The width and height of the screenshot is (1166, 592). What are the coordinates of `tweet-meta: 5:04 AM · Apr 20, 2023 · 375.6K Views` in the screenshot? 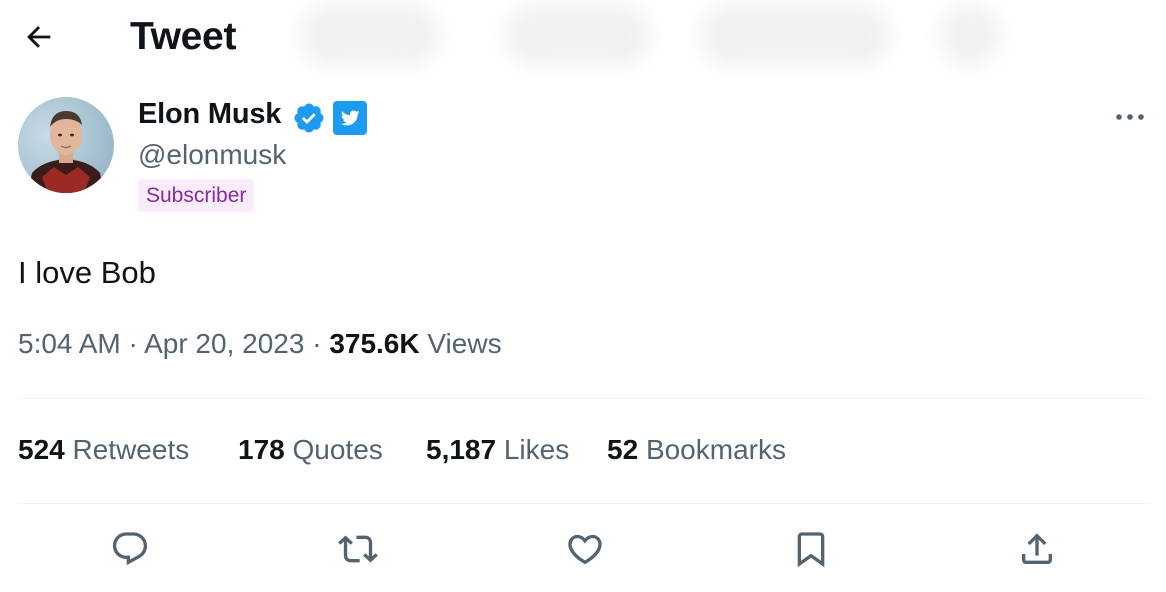 It's located at (260, 344).